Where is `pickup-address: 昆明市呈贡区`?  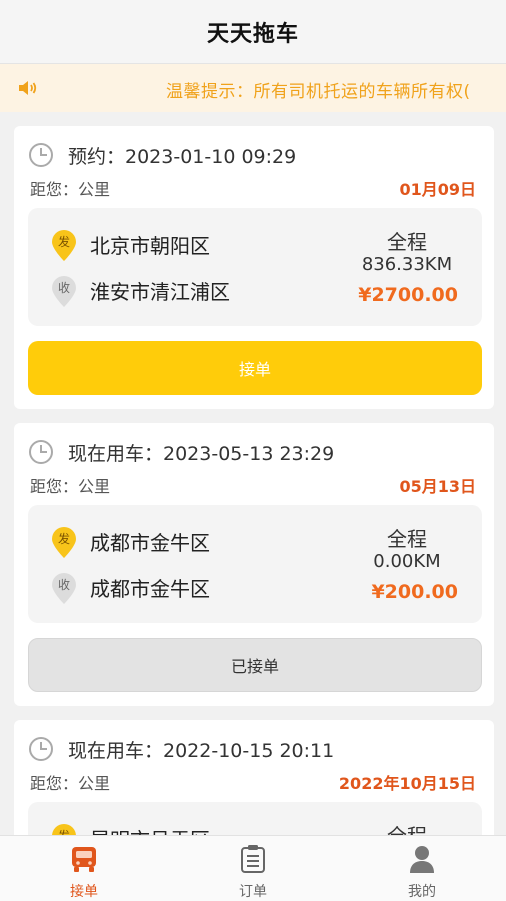
pickup-address: 昆明市呈贡区 is located at coordinates (150, 829).